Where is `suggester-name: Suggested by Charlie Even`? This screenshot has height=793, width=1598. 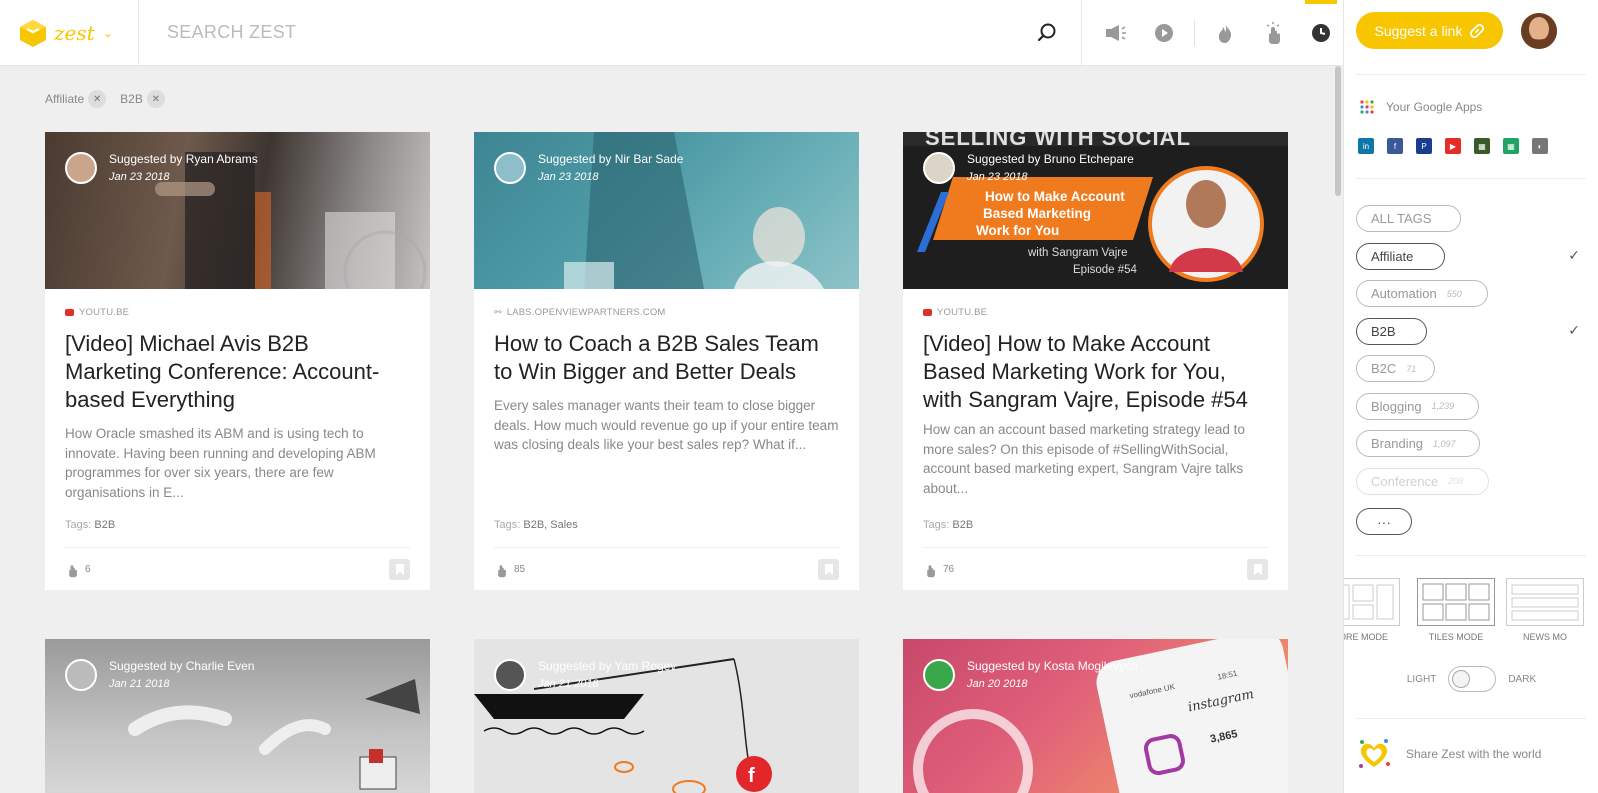 suggester-name: Suggested by Charlie Even is located at coordinates (181, 666).